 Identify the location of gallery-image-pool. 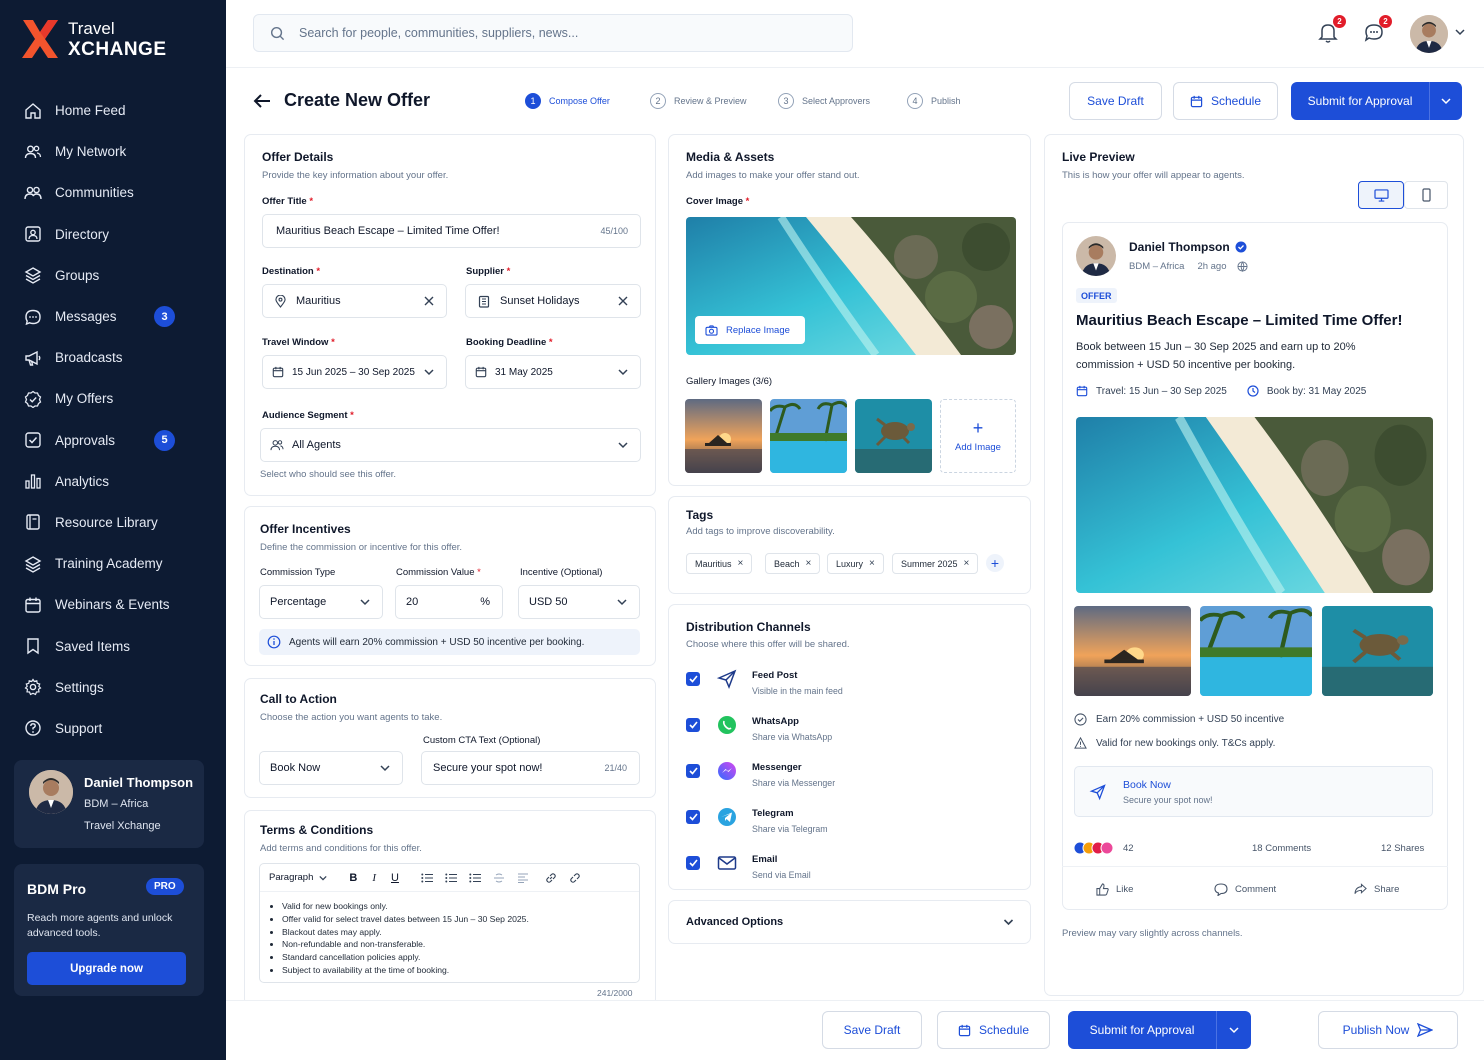
(808, 436).